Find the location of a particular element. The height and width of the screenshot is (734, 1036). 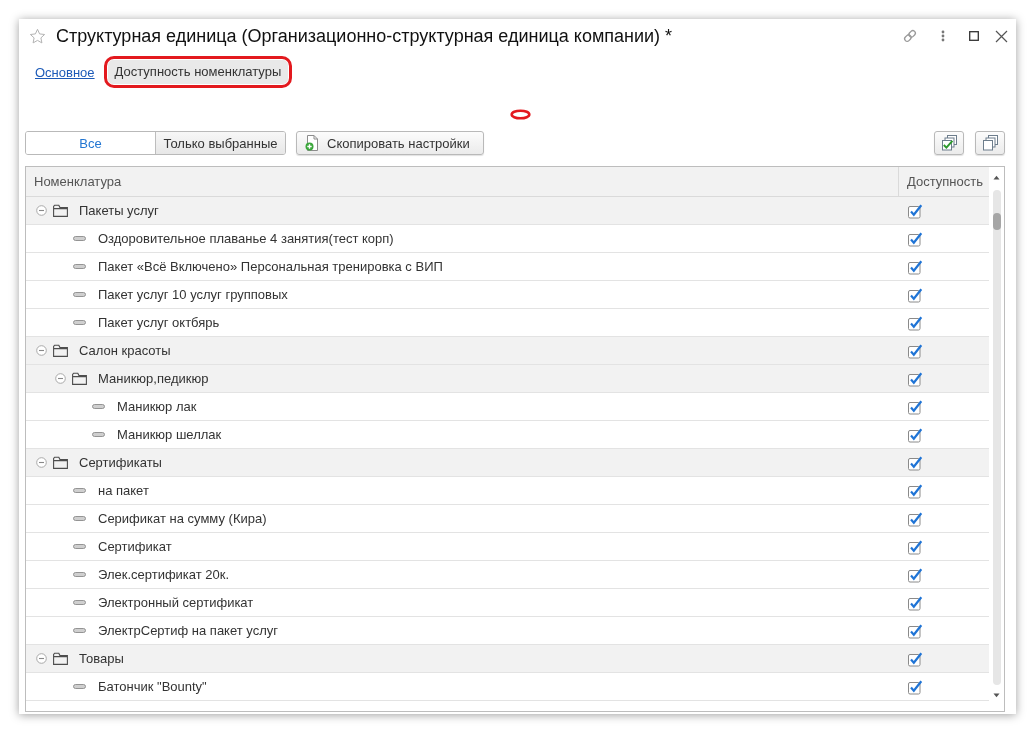

scrollbar-thumb is located at coordinates (996, 221).